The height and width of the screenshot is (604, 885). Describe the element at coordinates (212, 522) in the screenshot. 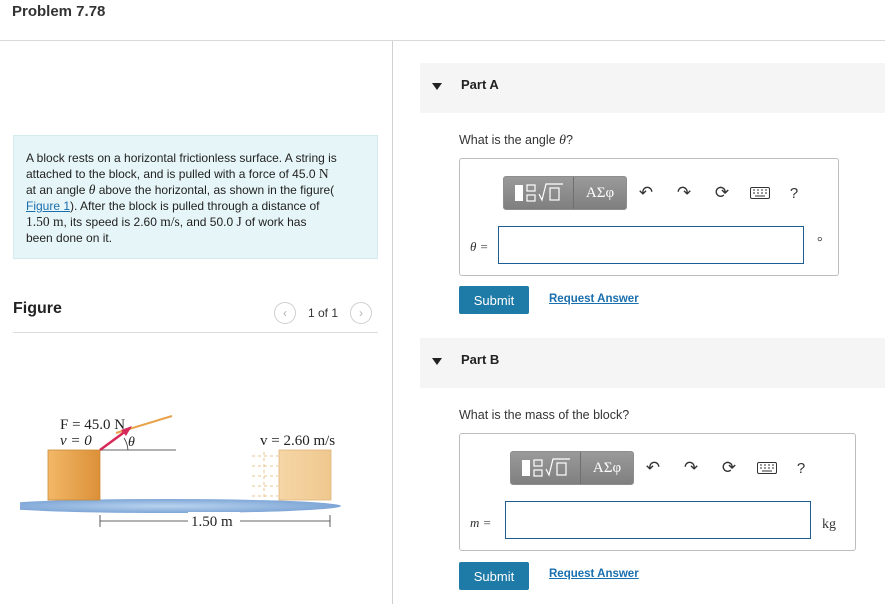

I see `distance-label: 1.50 m` at that location.